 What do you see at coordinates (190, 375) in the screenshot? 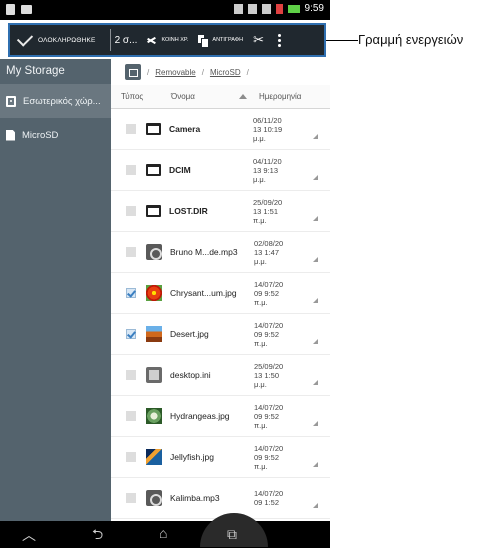
I see `file-name: desktop.ini` at bounding box center [190, 375].